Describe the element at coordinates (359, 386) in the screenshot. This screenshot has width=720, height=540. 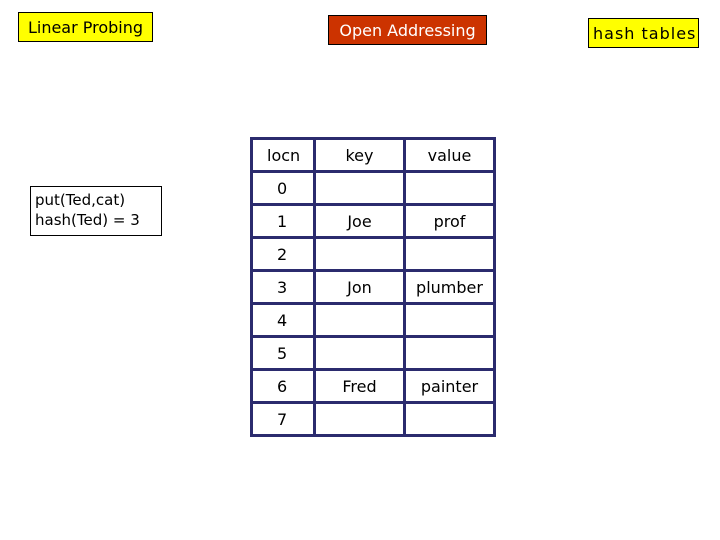
I see `cell-key: Fred` at that location.